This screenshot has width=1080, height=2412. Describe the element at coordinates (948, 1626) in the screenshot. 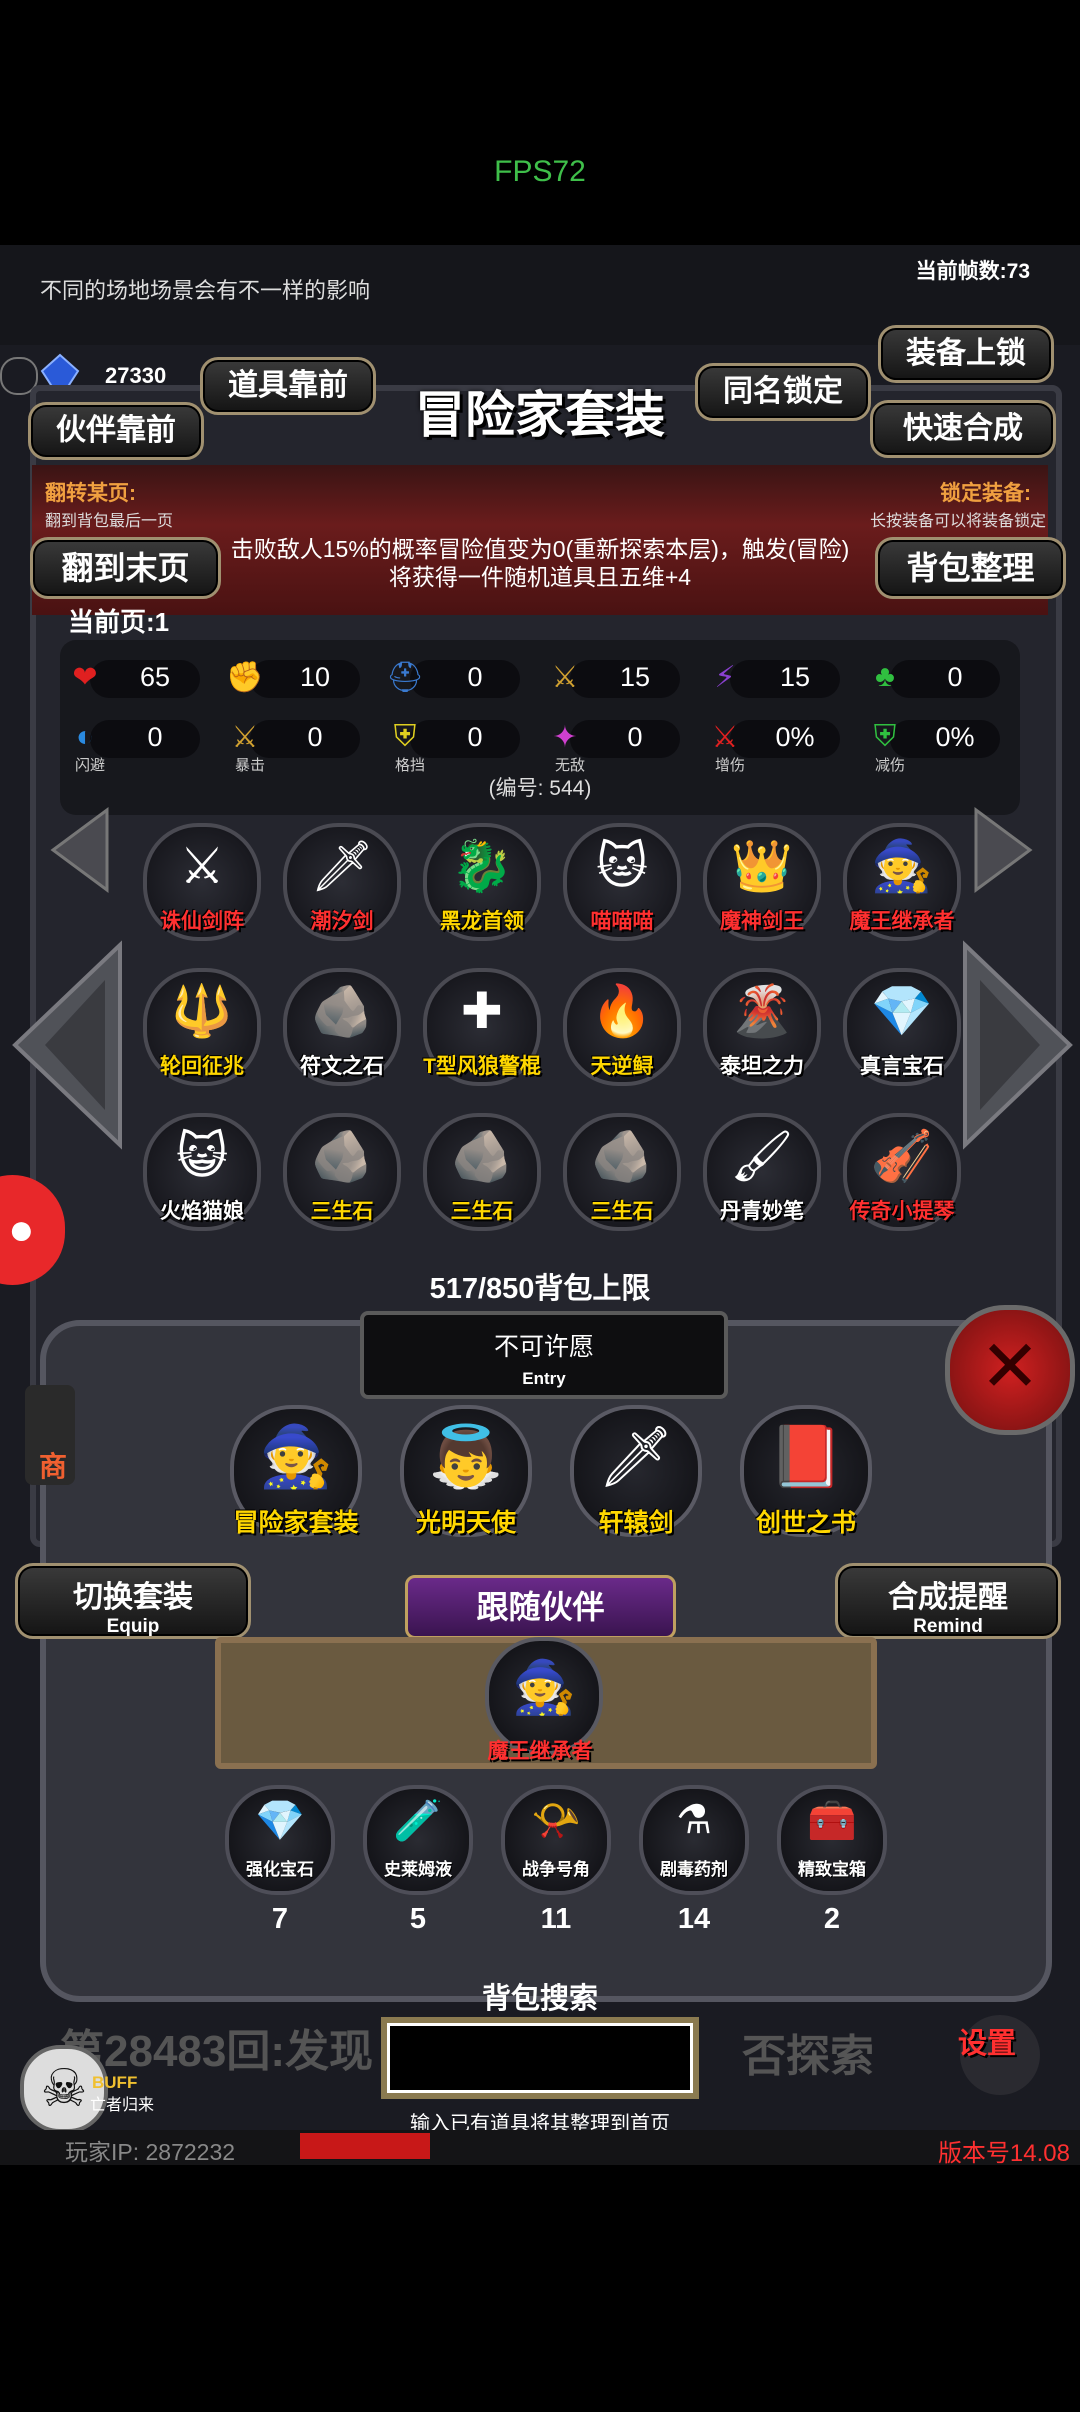

I see `synth-remind-en: Remind` at that location.